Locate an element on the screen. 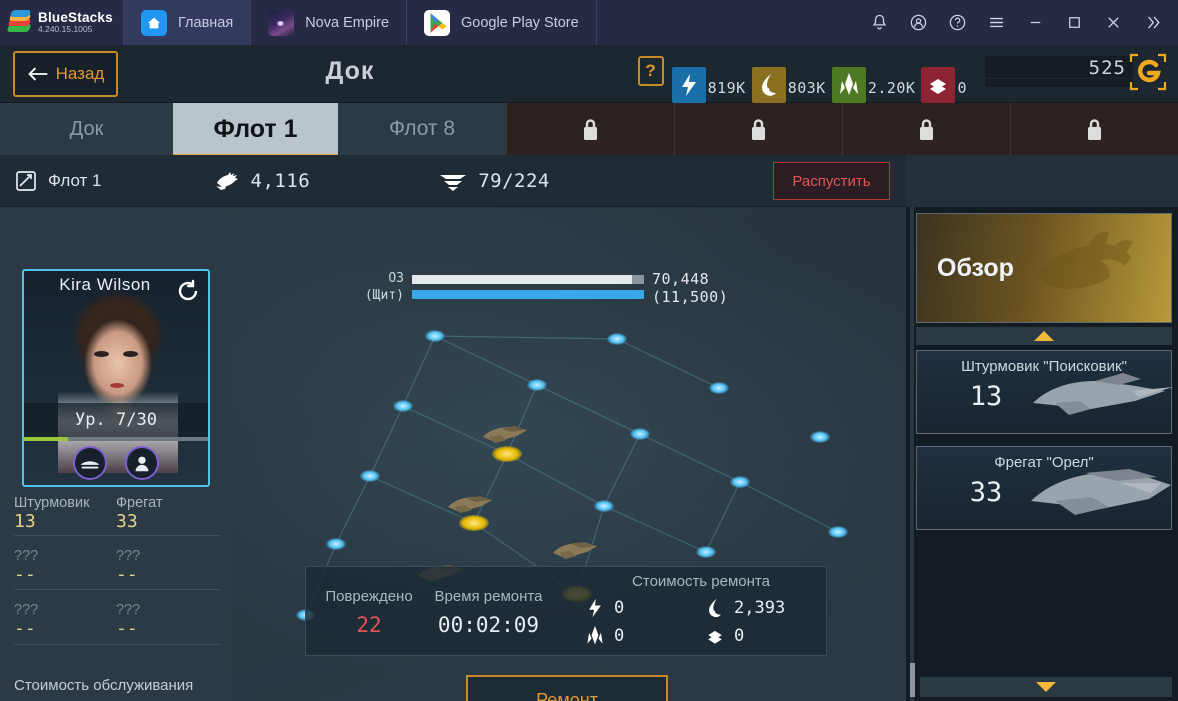  back-button: Назад is located at coordinates (65, 74).